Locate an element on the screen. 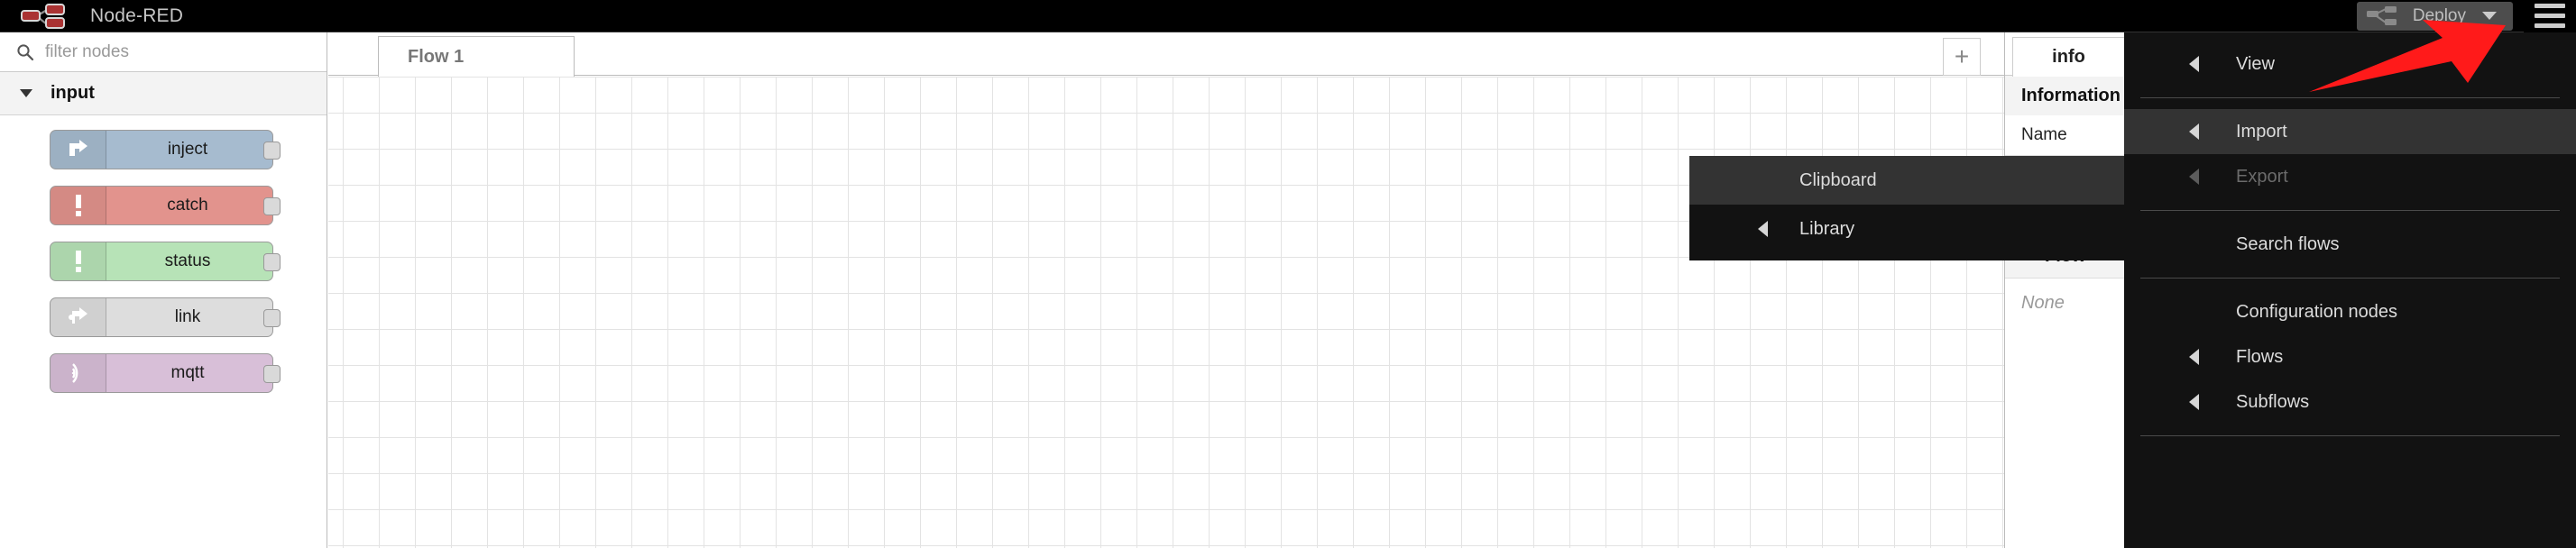 This screenshot has height=548, width=2576. palette-search-row: filter nodes is located at coordinates (163, 52).